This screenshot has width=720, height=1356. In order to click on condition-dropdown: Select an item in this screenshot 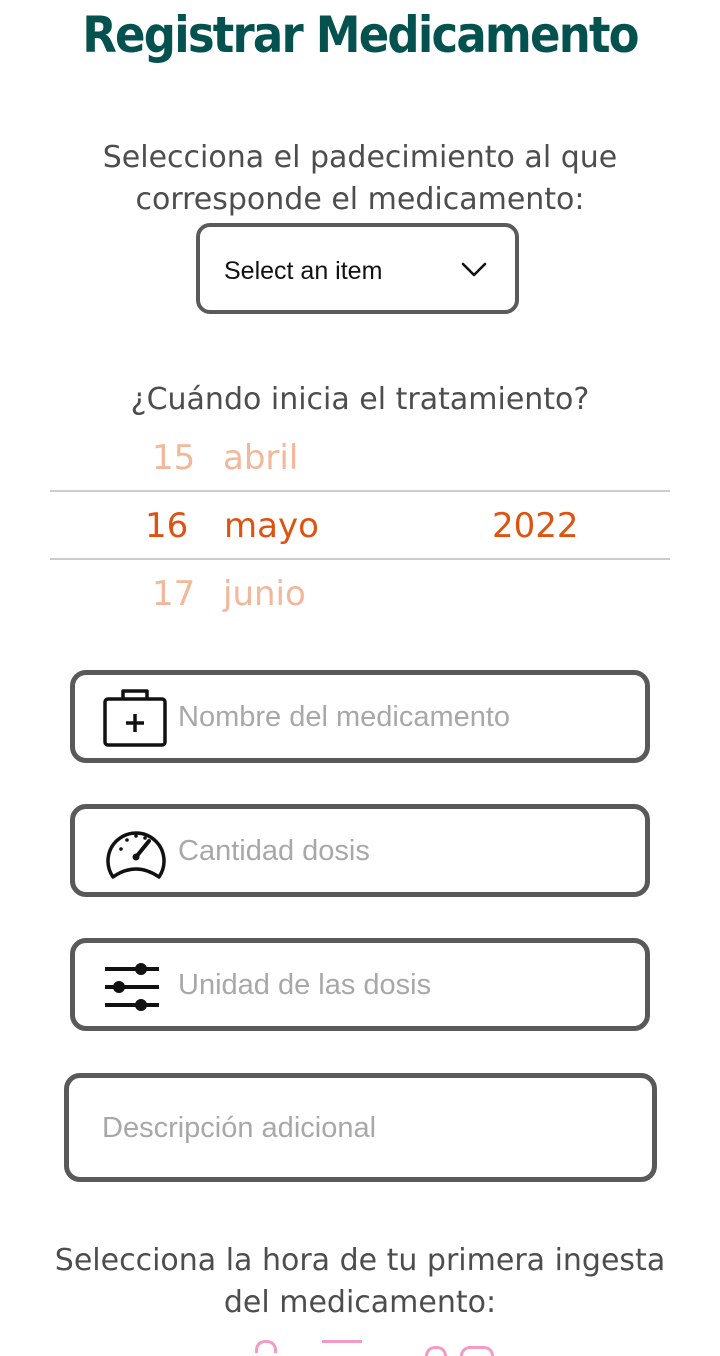, I will do `click(357, 268)`.